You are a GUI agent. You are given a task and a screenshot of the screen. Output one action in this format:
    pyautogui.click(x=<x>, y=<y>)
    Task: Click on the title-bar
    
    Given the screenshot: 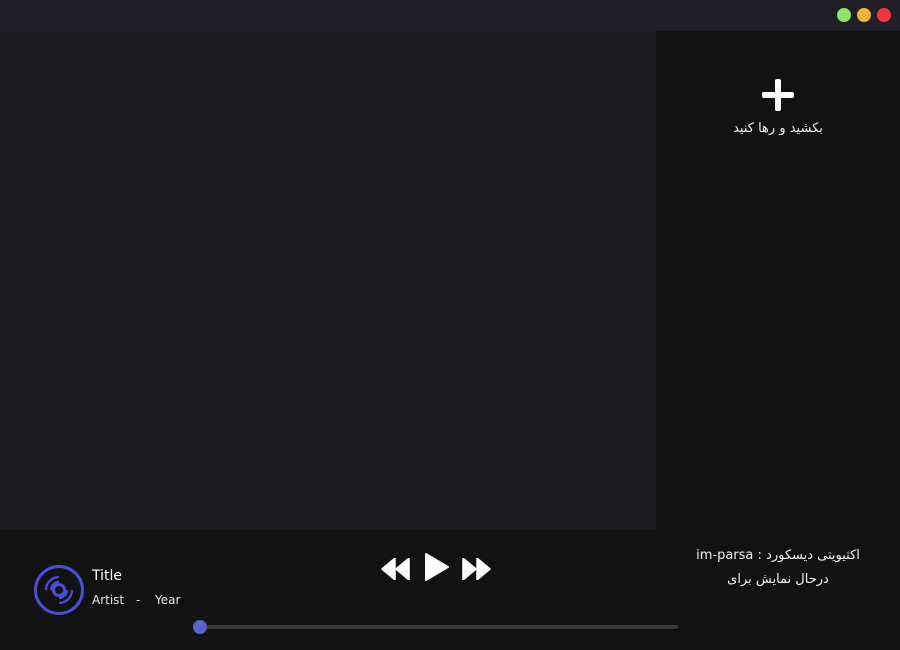 What is the action you would take?
    pyautogui.click(x=450, y=15)
    